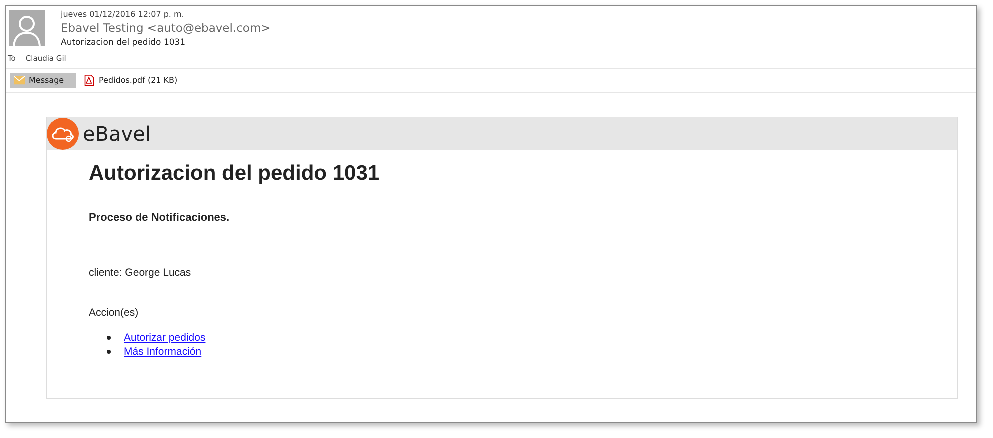 This screenshot has height=438, width=993. Describe the element at coordinates (117, 134) in the screenshot. I see `brand-name: eBavel` at that location.